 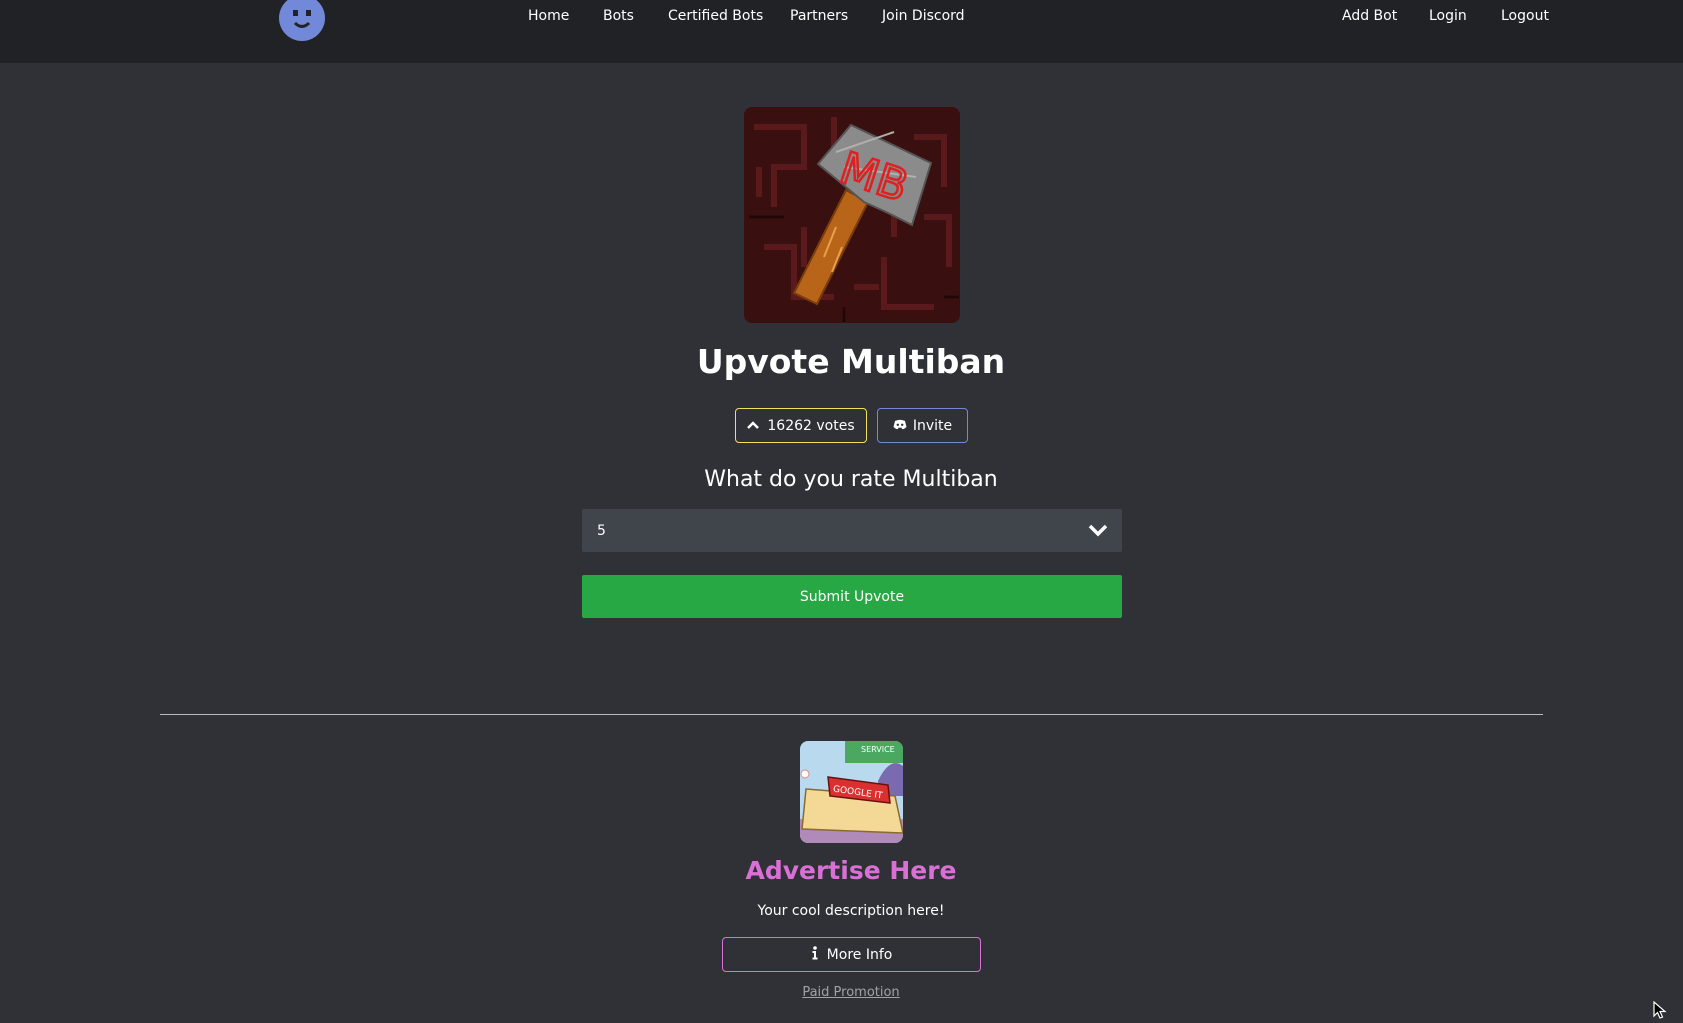 I want to click on nav-logout: Logout, so click(x=1525, y=16).